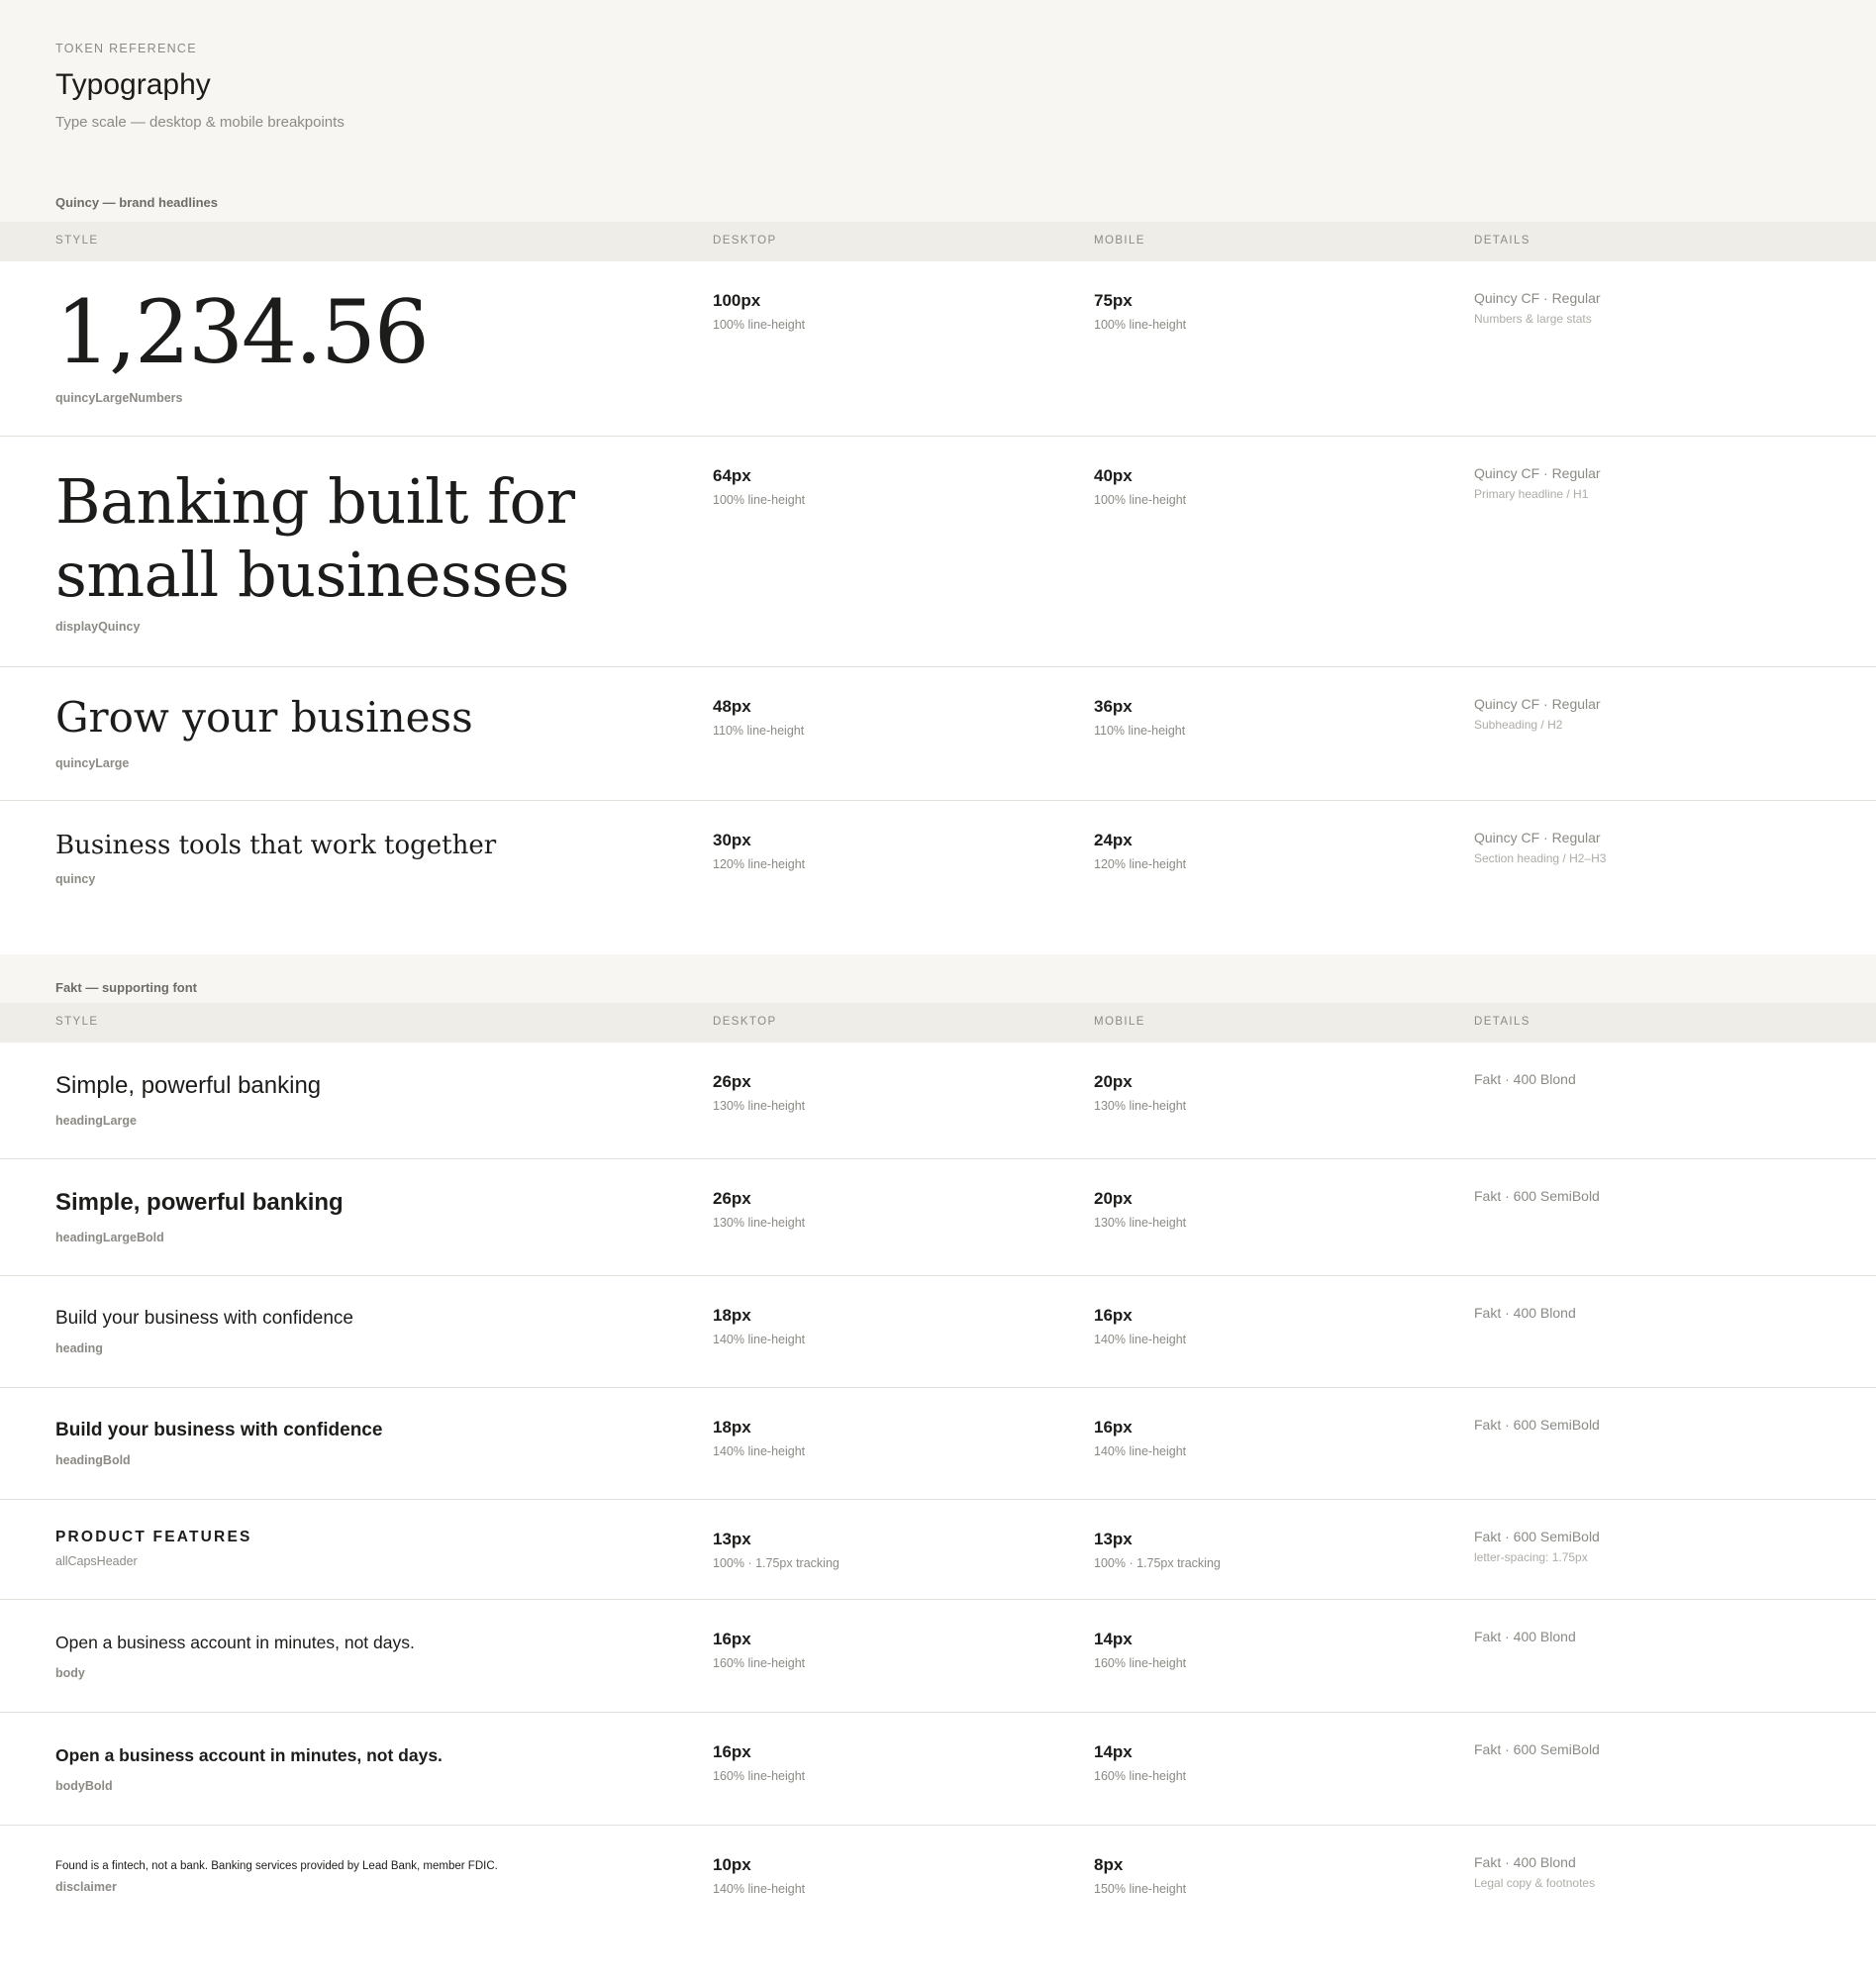 This screenshot has width=1876, height=1983. I want to click on token-name: disclaimer, so click(86, 1887).